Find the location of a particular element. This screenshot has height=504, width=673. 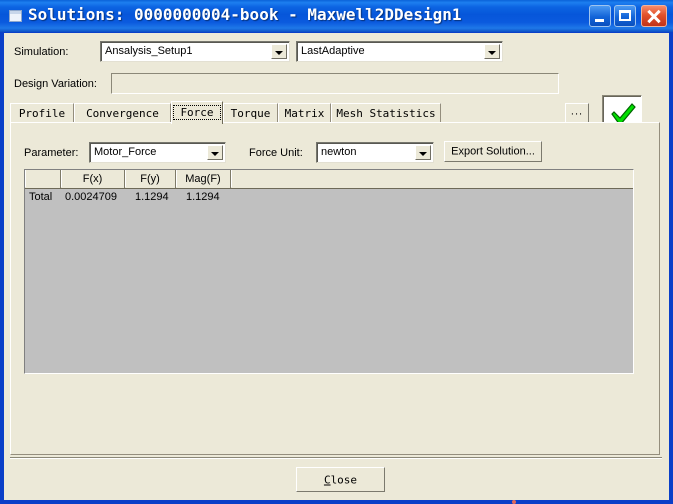

tab-force-label: Force is located at coordinates (197, 112).